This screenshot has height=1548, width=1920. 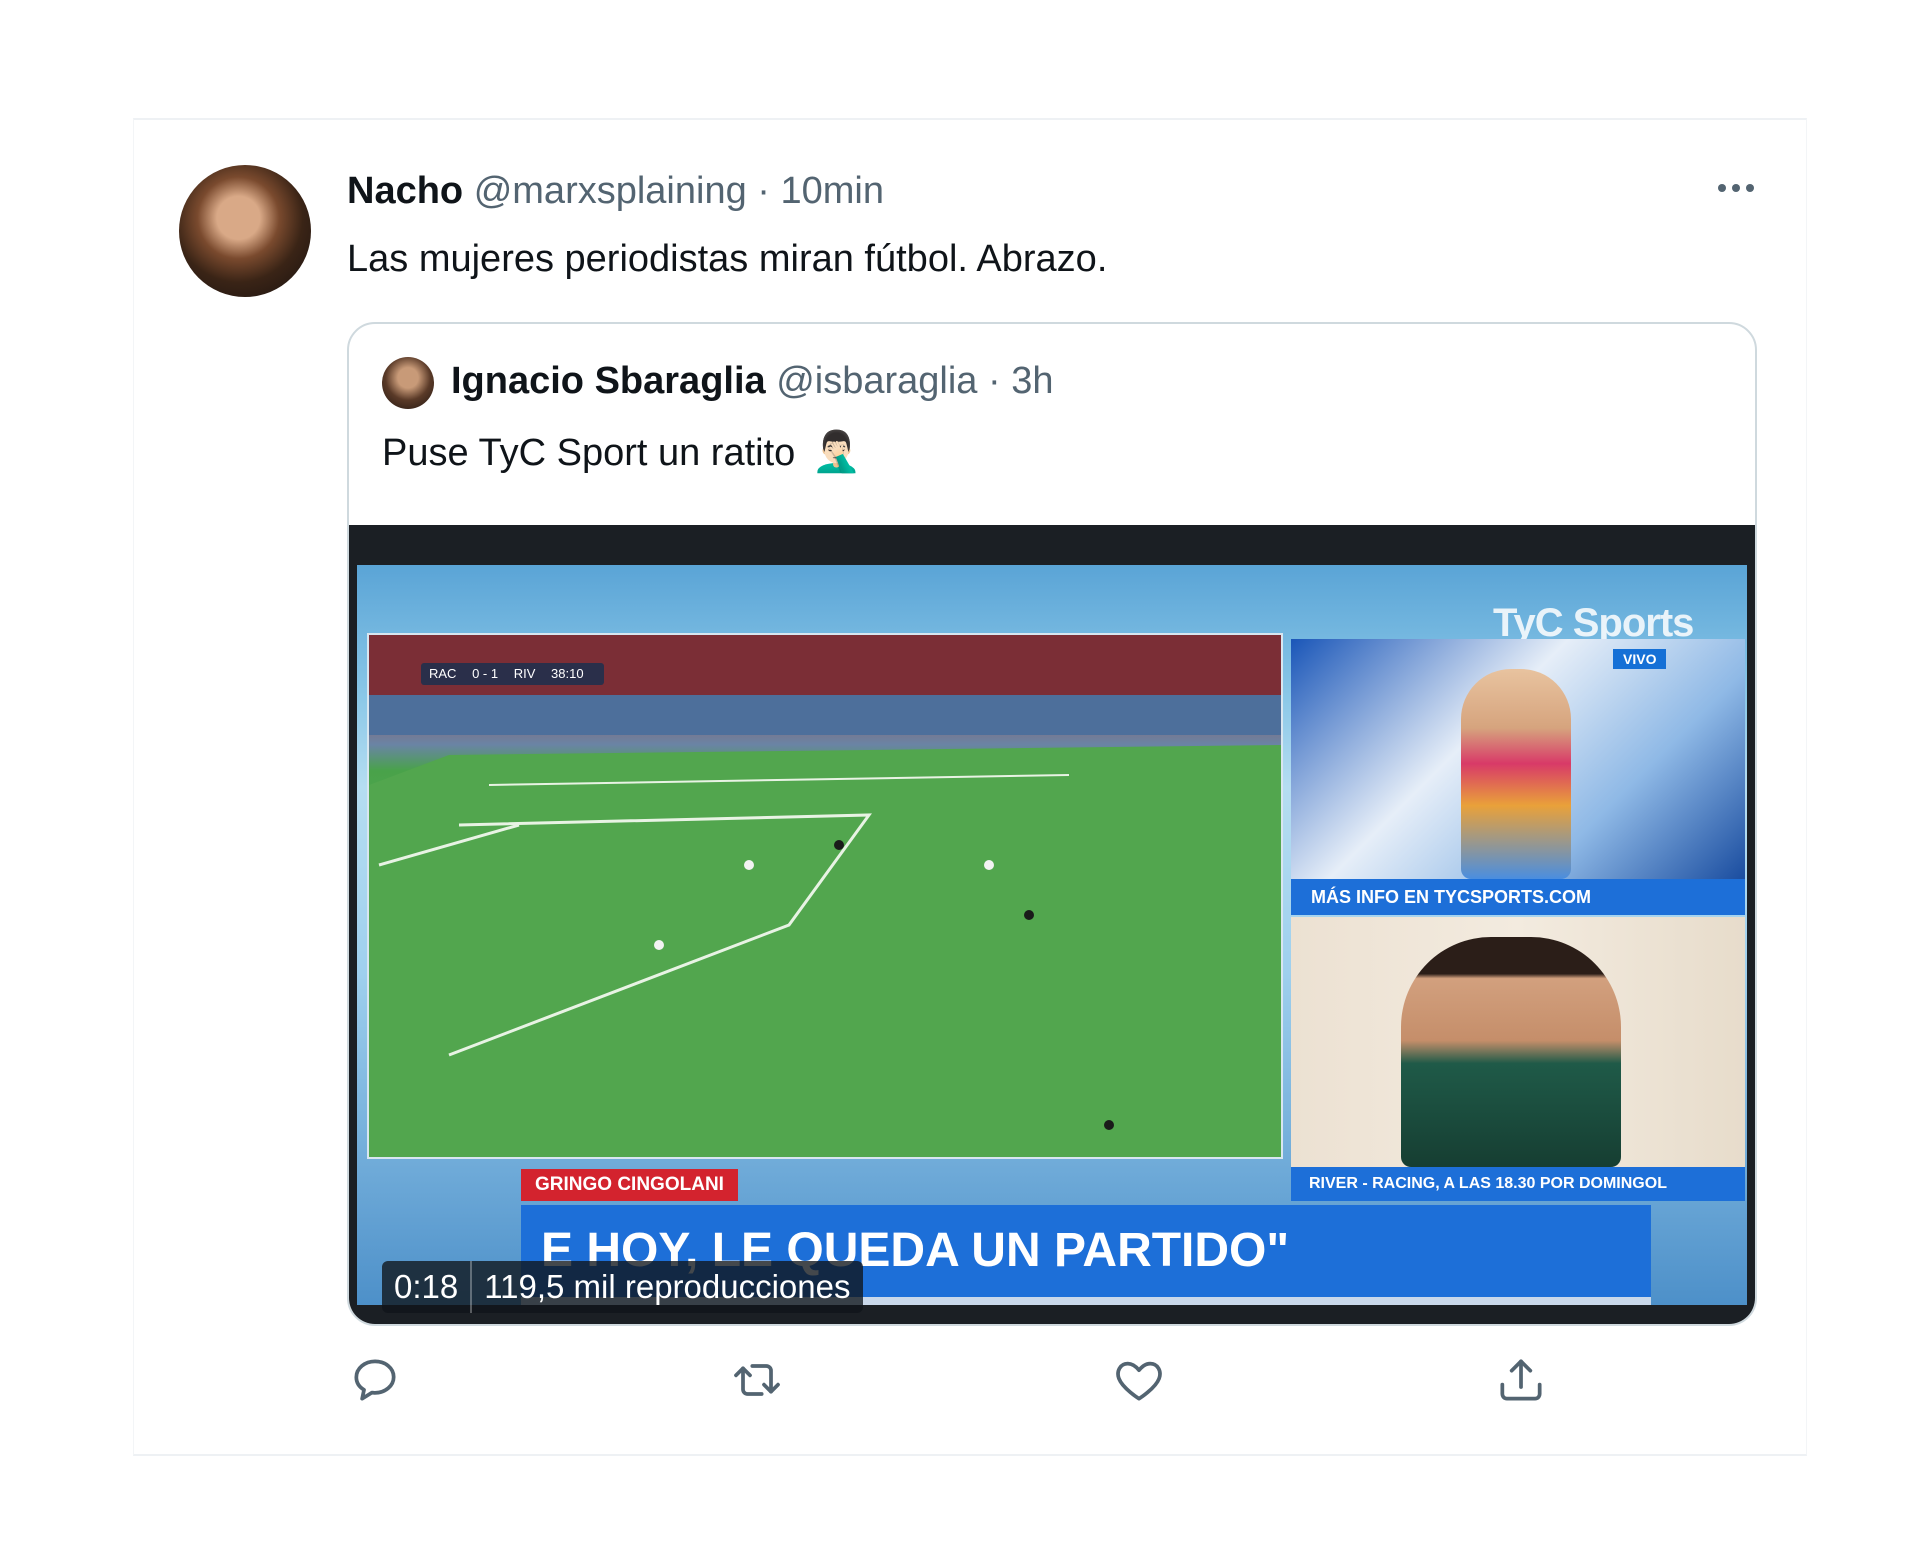 What do you see at coordinates (426, 1286) in the screenshot?
I see `video-duration: 0:18` at bounding box center [426, 1286].